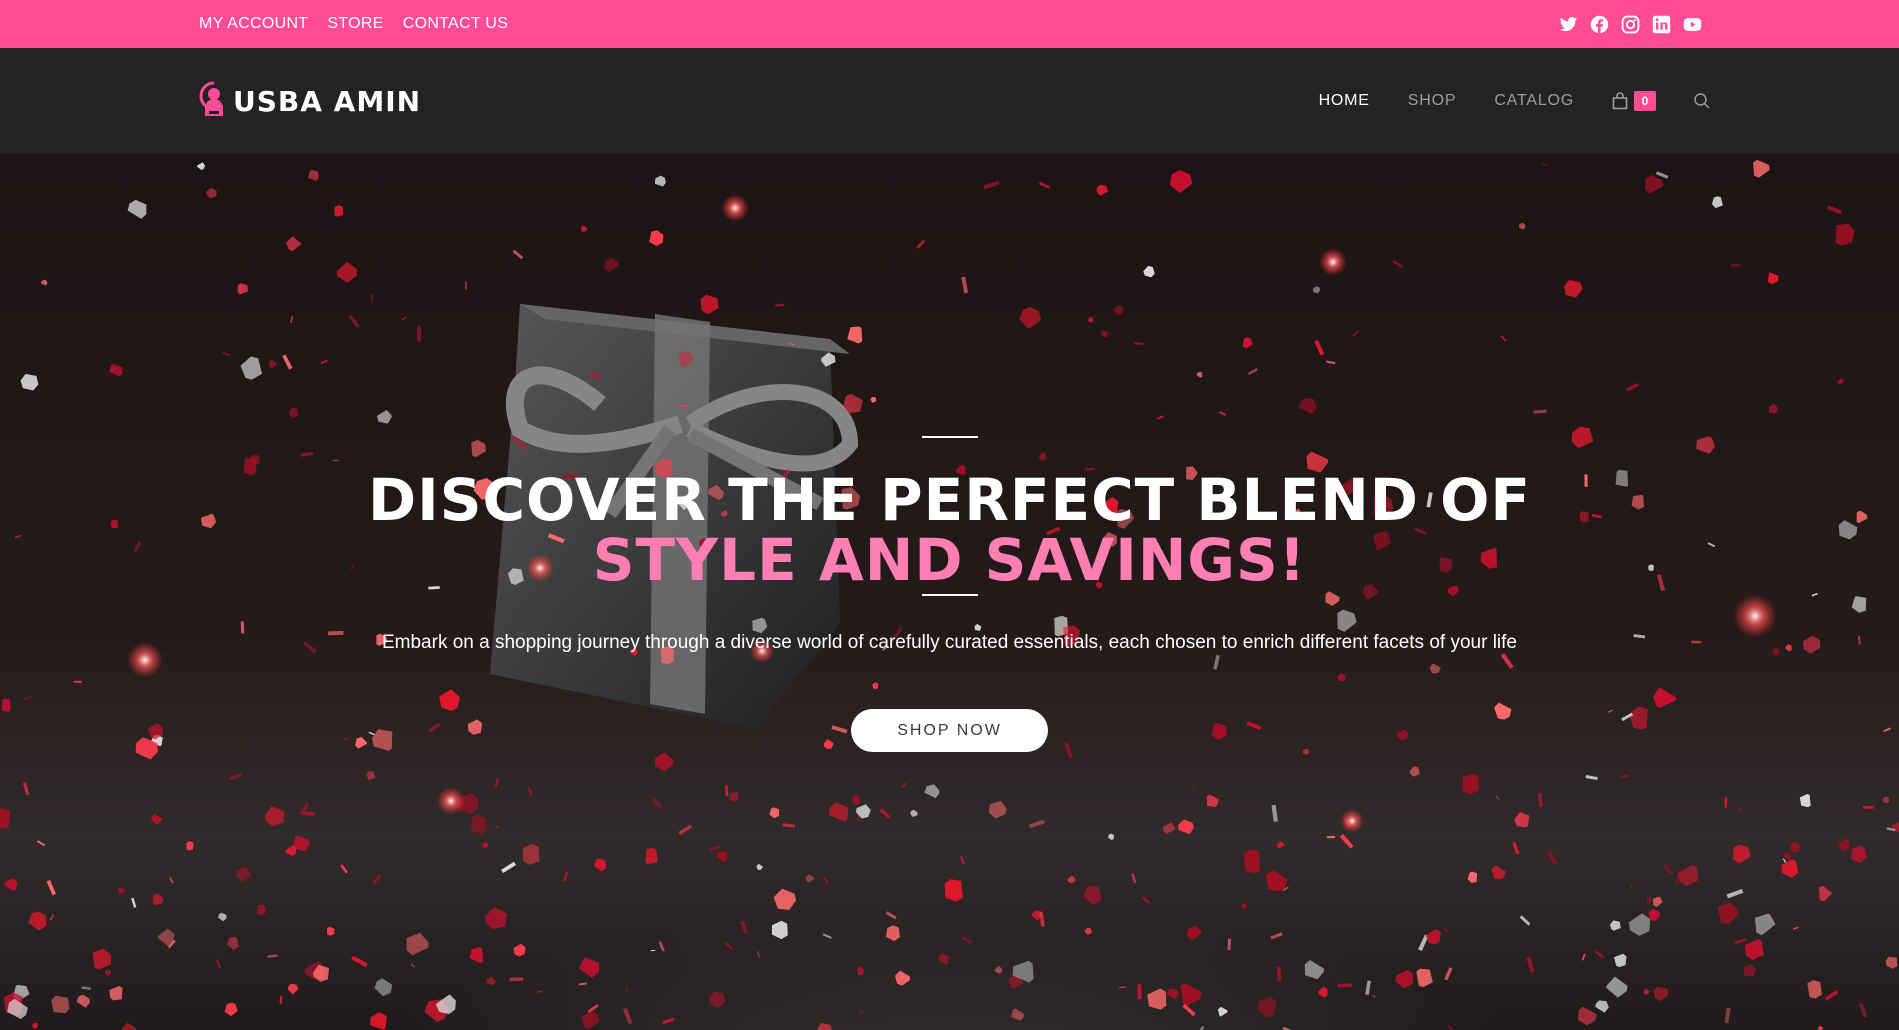  What do you see at coordinates (1634, 101) in the screenshot?
I see `cart-button: 0` at bounding box center [1634, 101].